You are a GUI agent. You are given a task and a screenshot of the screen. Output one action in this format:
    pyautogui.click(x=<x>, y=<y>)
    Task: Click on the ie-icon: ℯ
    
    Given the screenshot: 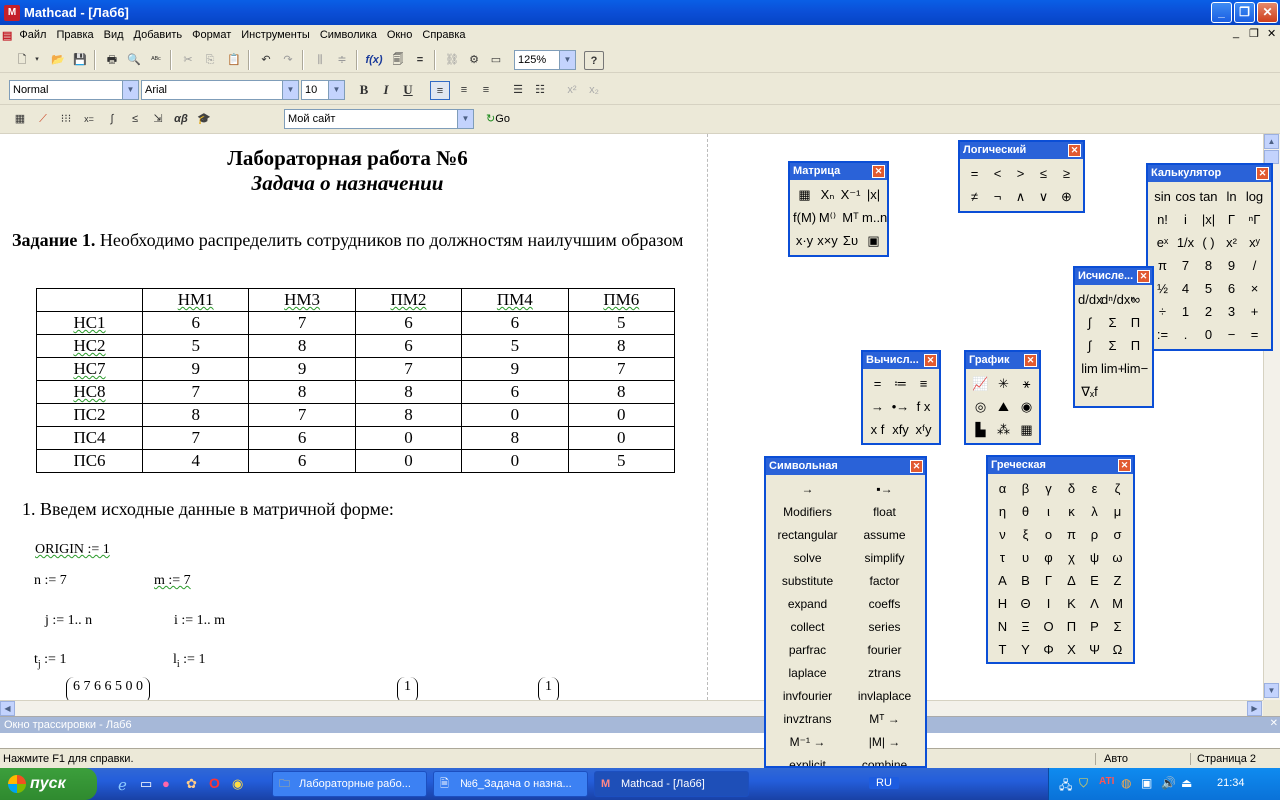 What is the action you would take?
    pyautogui.click(x=122, y=785)
    